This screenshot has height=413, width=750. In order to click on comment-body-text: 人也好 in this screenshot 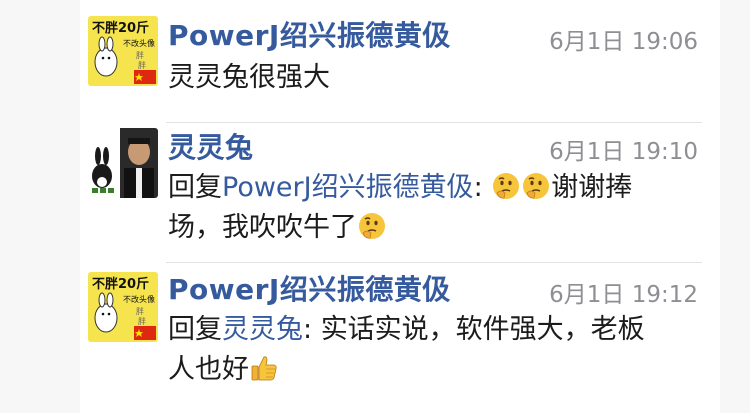, I will do `click(208, 369)`.